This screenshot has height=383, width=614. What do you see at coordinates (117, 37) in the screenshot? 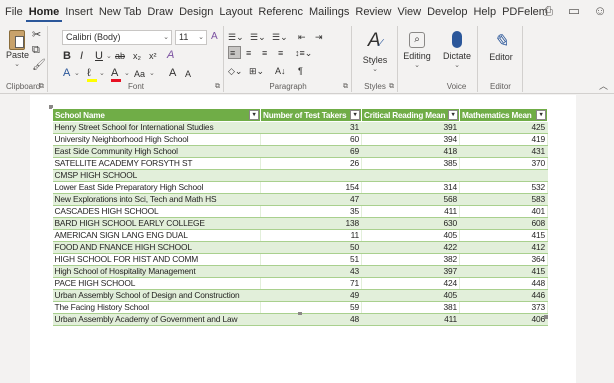
I see `font-name-select: Calibri (Body) ⌄` at bounding box center [117, 37].